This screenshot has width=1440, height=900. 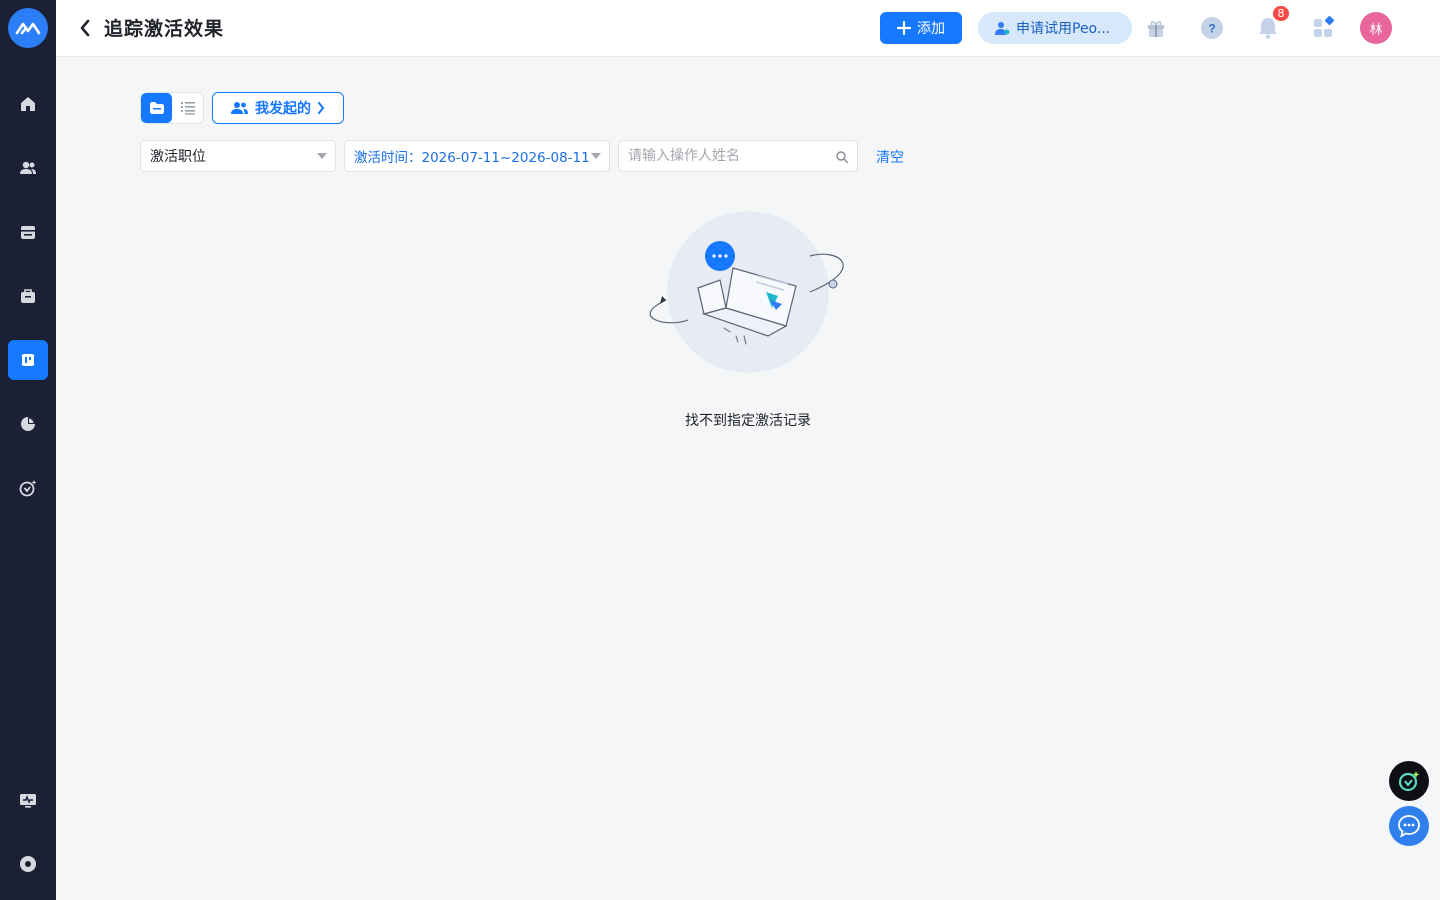 I want to click on calendar-icon, so click(x=28, y=232).